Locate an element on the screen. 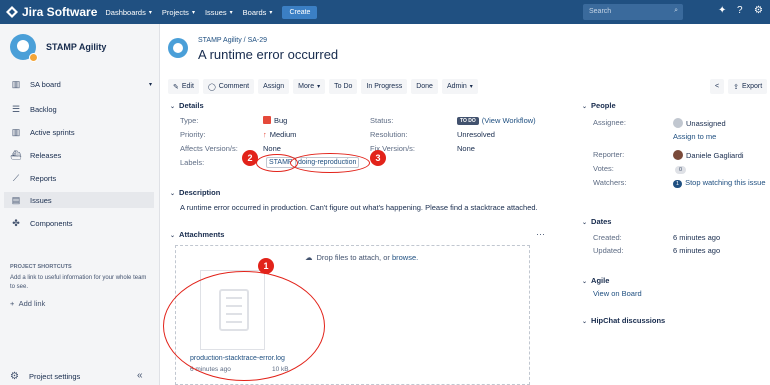  hipchat-heading: ⌄ HipChat discussions is located at coordinates (623, 320).